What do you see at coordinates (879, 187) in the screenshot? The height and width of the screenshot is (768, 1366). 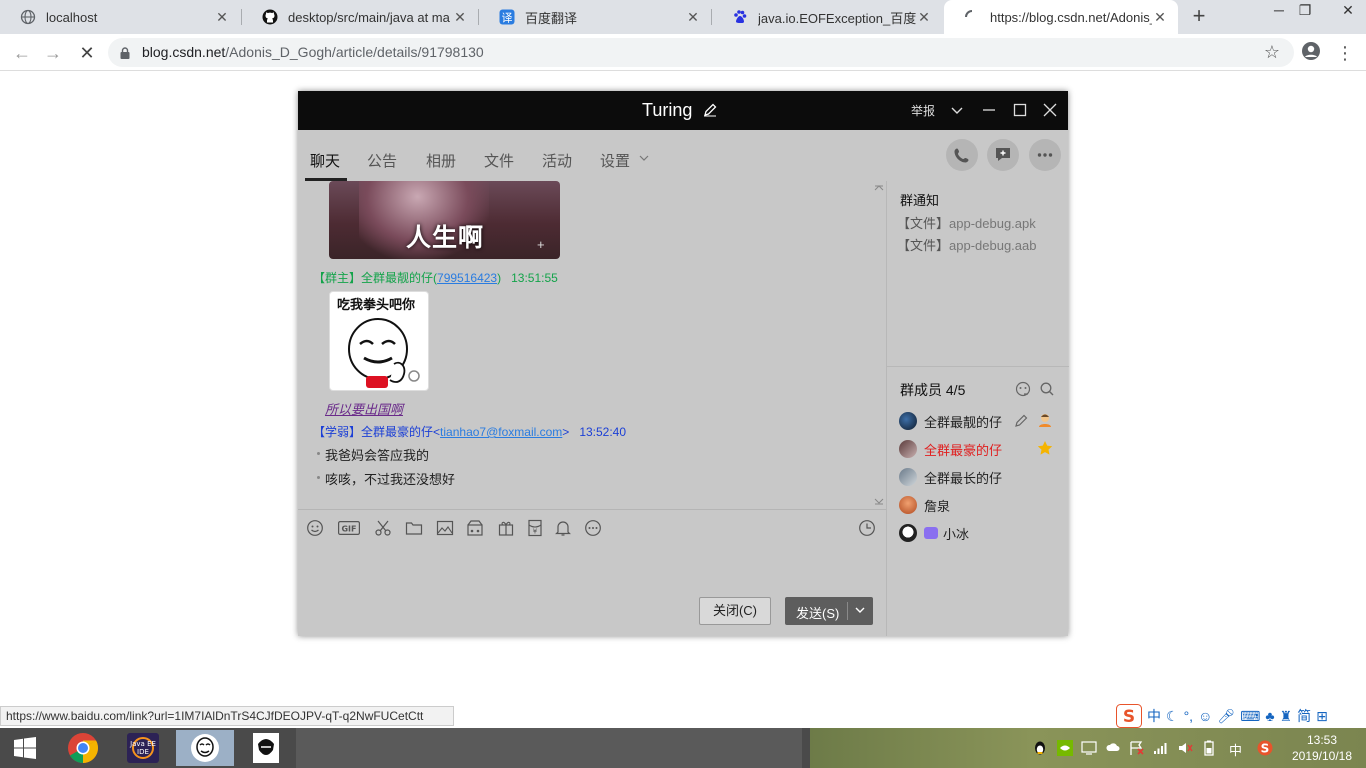 I see `scroll-up-icon` at bounding box center [879, 187].